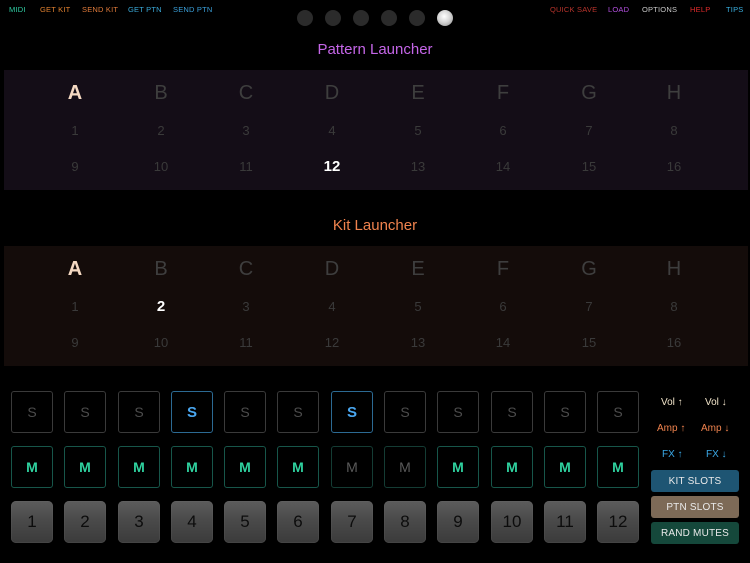  Describe the element at coordinates (618, 522) in the screenshot. I see `track-button-12: 12` at that location.